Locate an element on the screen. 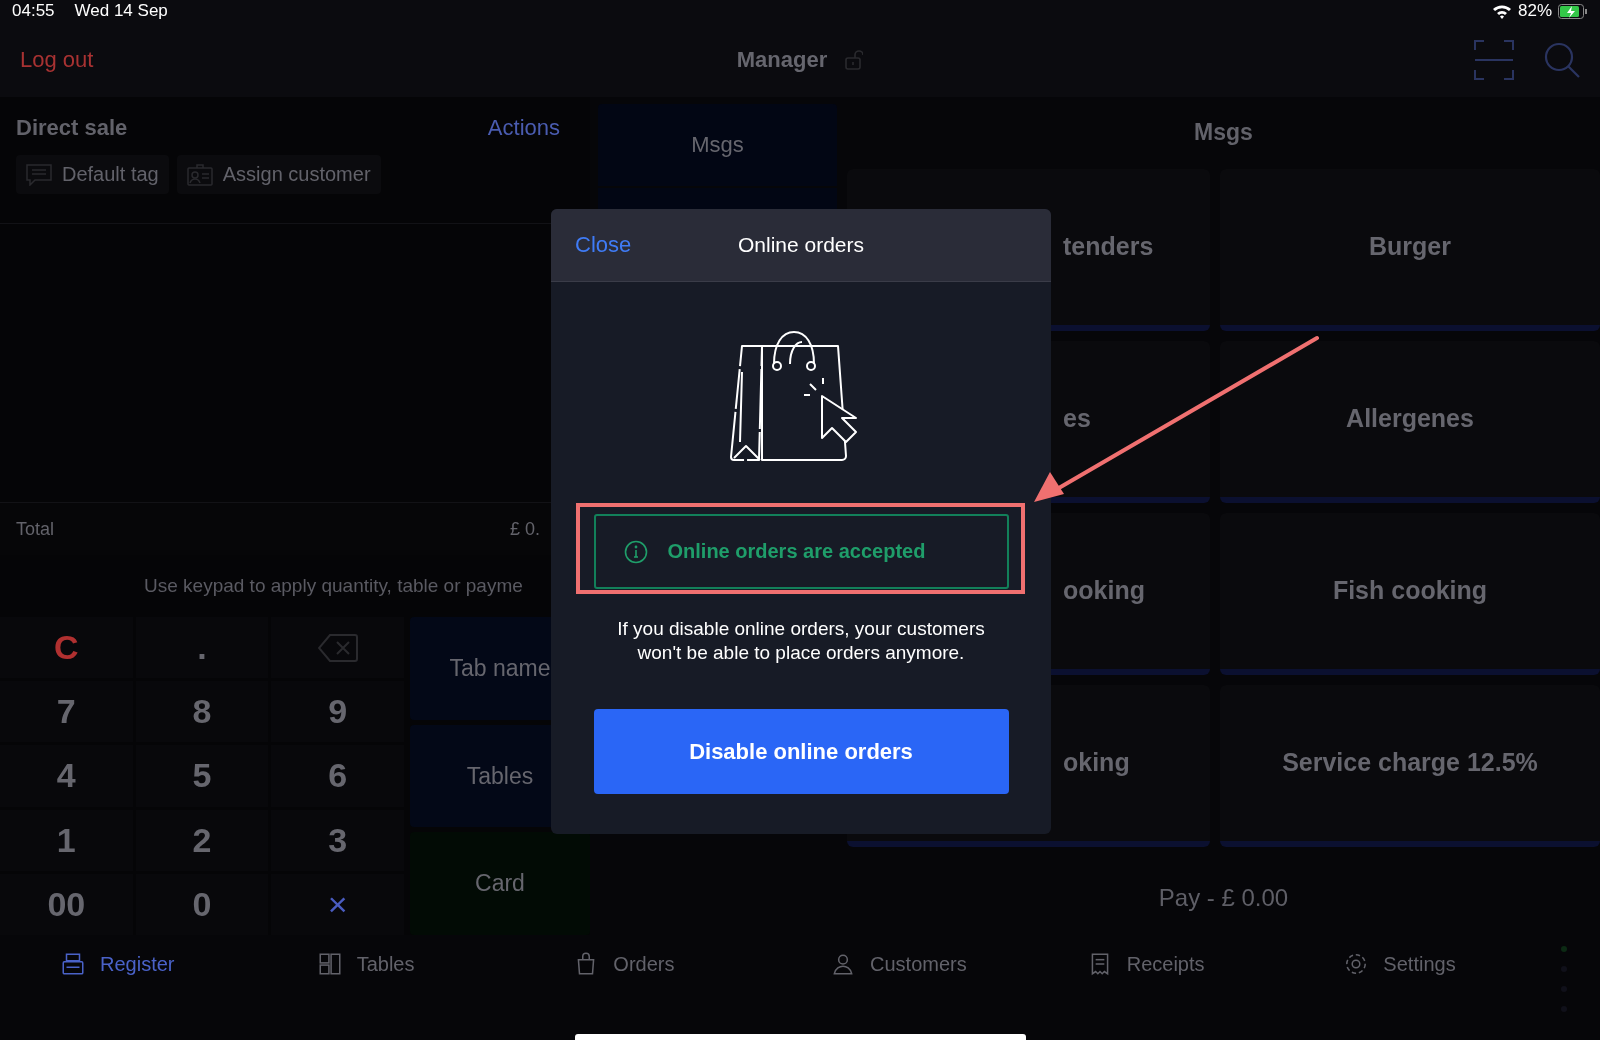  total-label: Total is located at coordinates (35, 529).